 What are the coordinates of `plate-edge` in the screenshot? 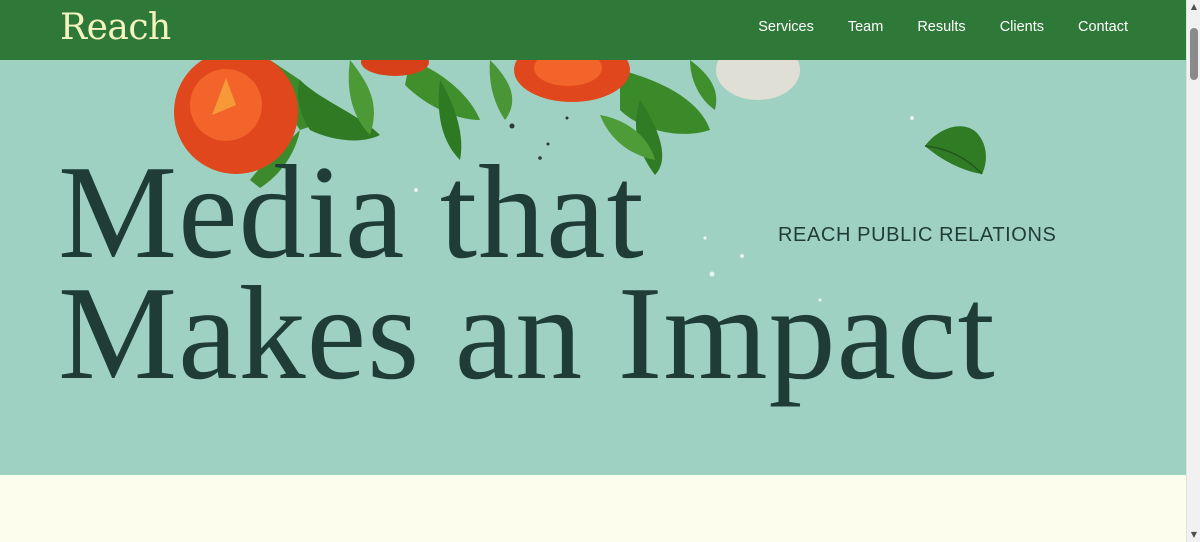 It's located at (758, 80).